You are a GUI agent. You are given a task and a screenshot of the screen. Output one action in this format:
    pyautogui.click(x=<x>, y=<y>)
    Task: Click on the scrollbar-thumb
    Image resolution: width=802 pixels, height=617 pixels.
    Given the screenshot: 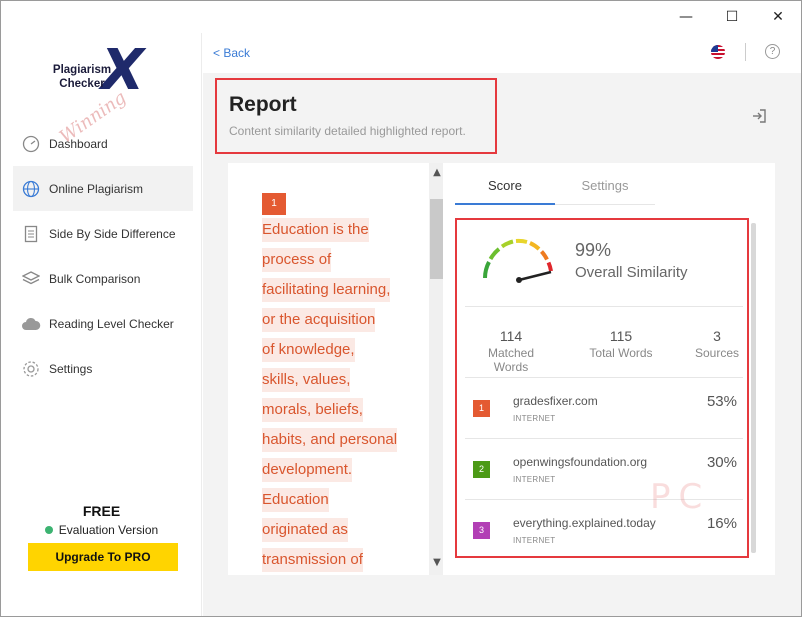 What is the action you would take?
    pyautogui.click(x=437, y=239)
    